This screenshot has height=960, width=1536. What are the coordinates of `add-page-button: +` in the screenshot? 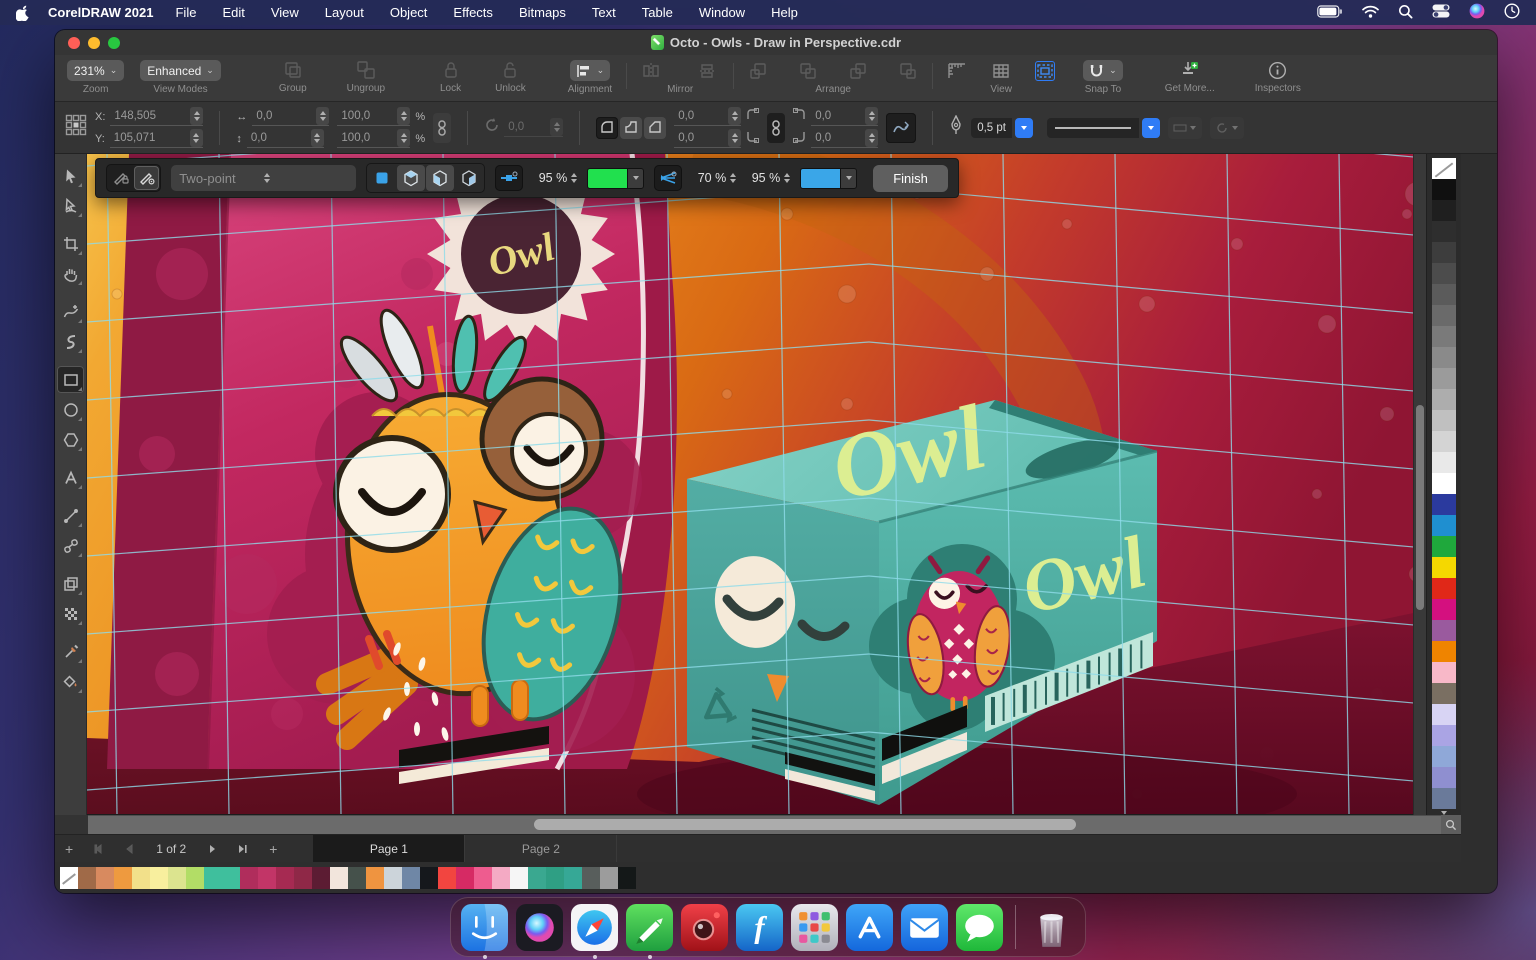 It's located at (273, 849).